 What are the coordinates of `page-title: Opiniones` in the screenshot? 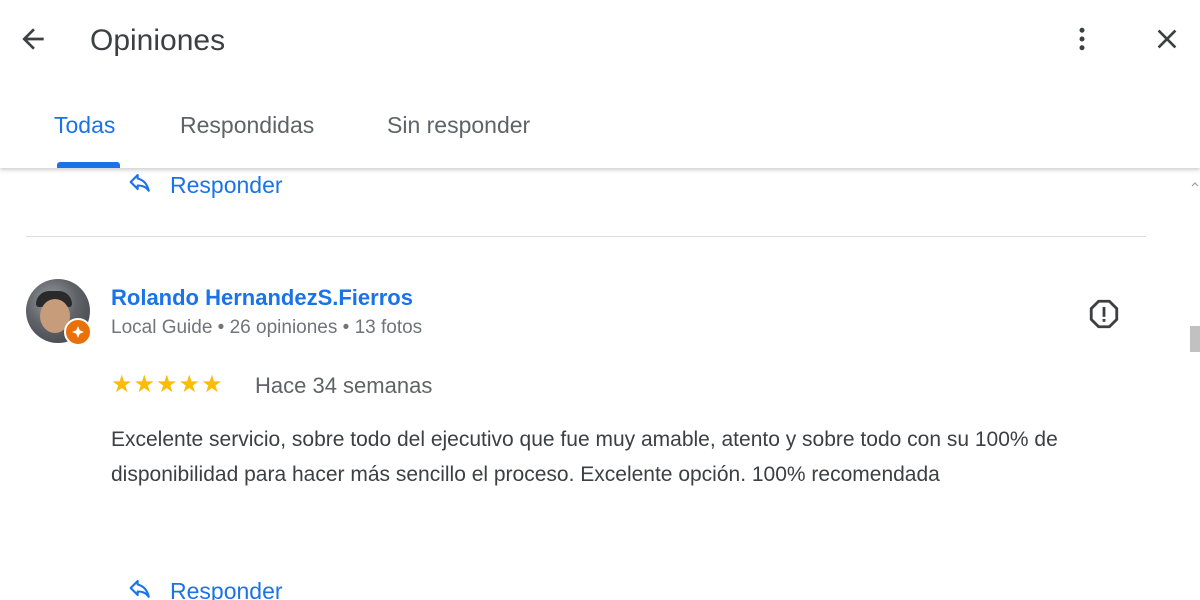 It's located at (158, 40).